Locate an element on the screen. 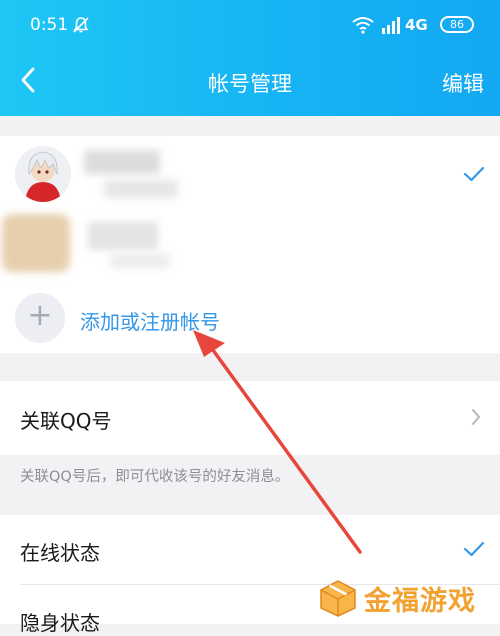 This screenshot has width=500, height=636. edit-button: 编辑 is located at coordinates (463, 83).